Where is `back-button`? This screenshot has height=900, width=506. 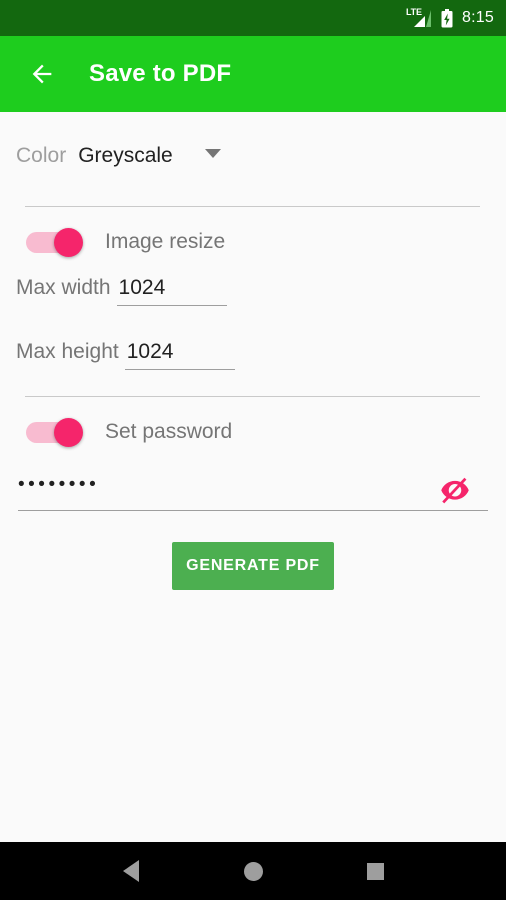
back-button is located at coordinates (42, 74).